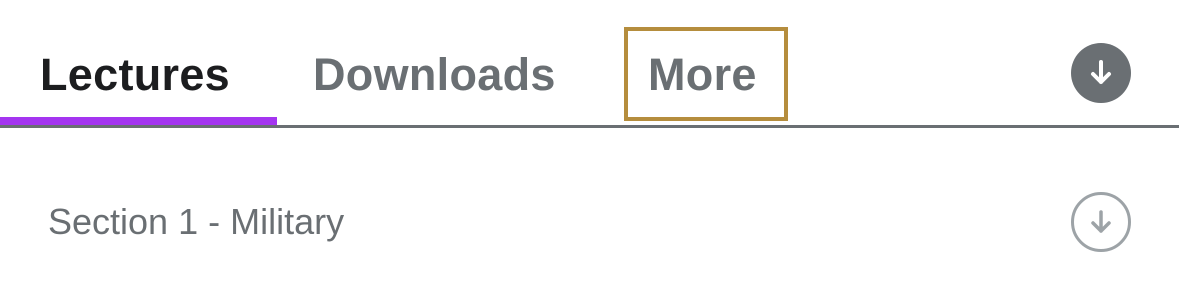 The width and height of the screenshot is (1179, 306). What do you see at coordinates (702, 75) in the screenshot?
I see `tab-more: More` at bounding box center [702, 75].